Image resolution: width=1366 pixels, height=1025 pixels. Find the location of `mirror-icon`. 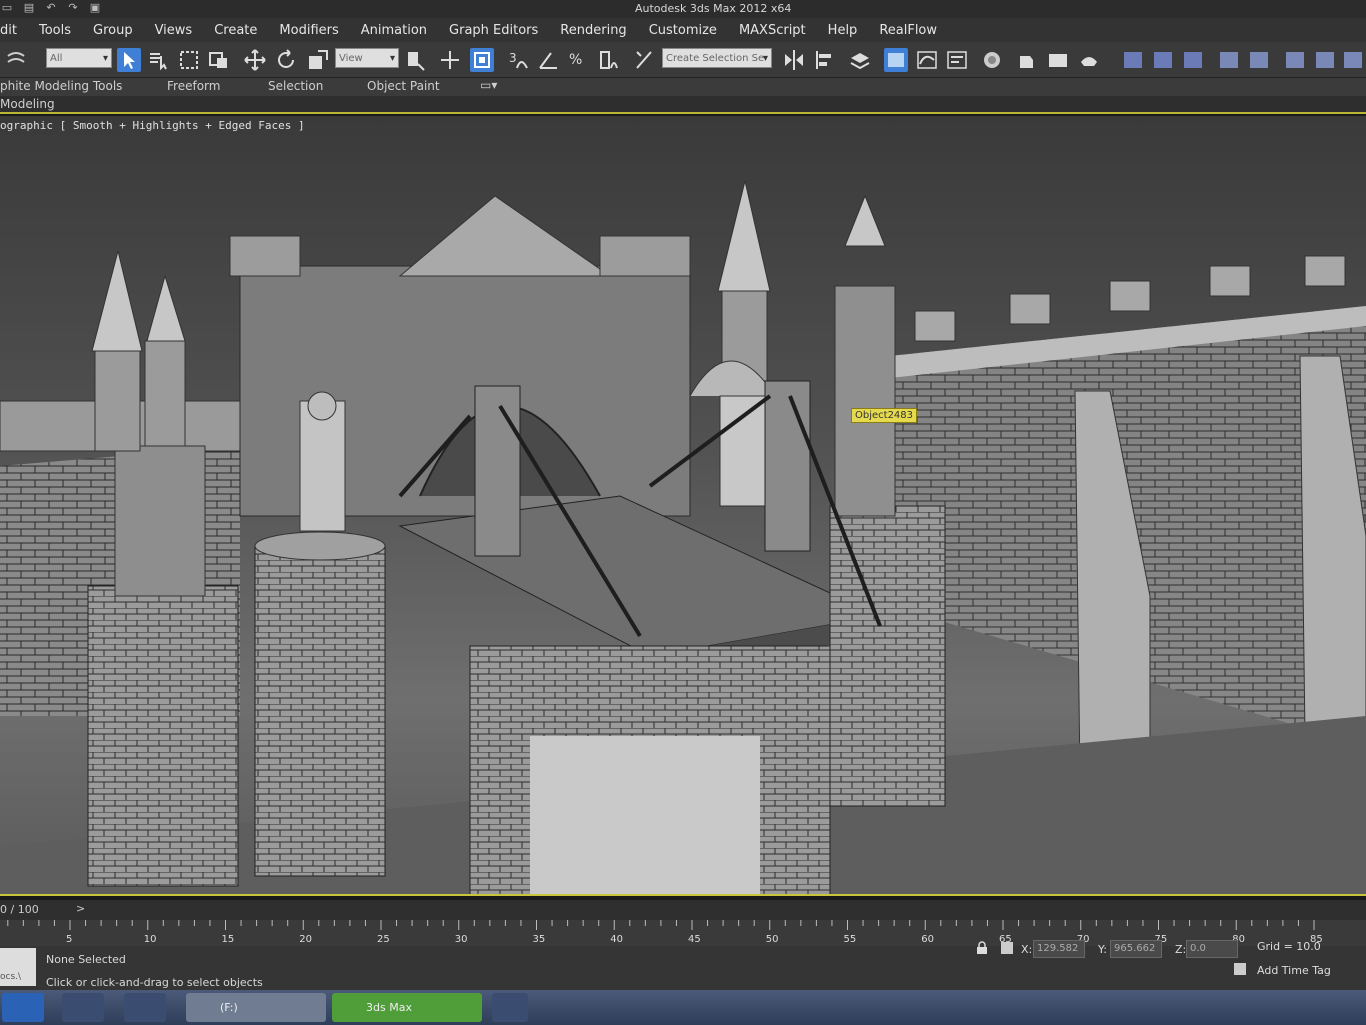

mirror-icon is located at coordinates (794, 60).